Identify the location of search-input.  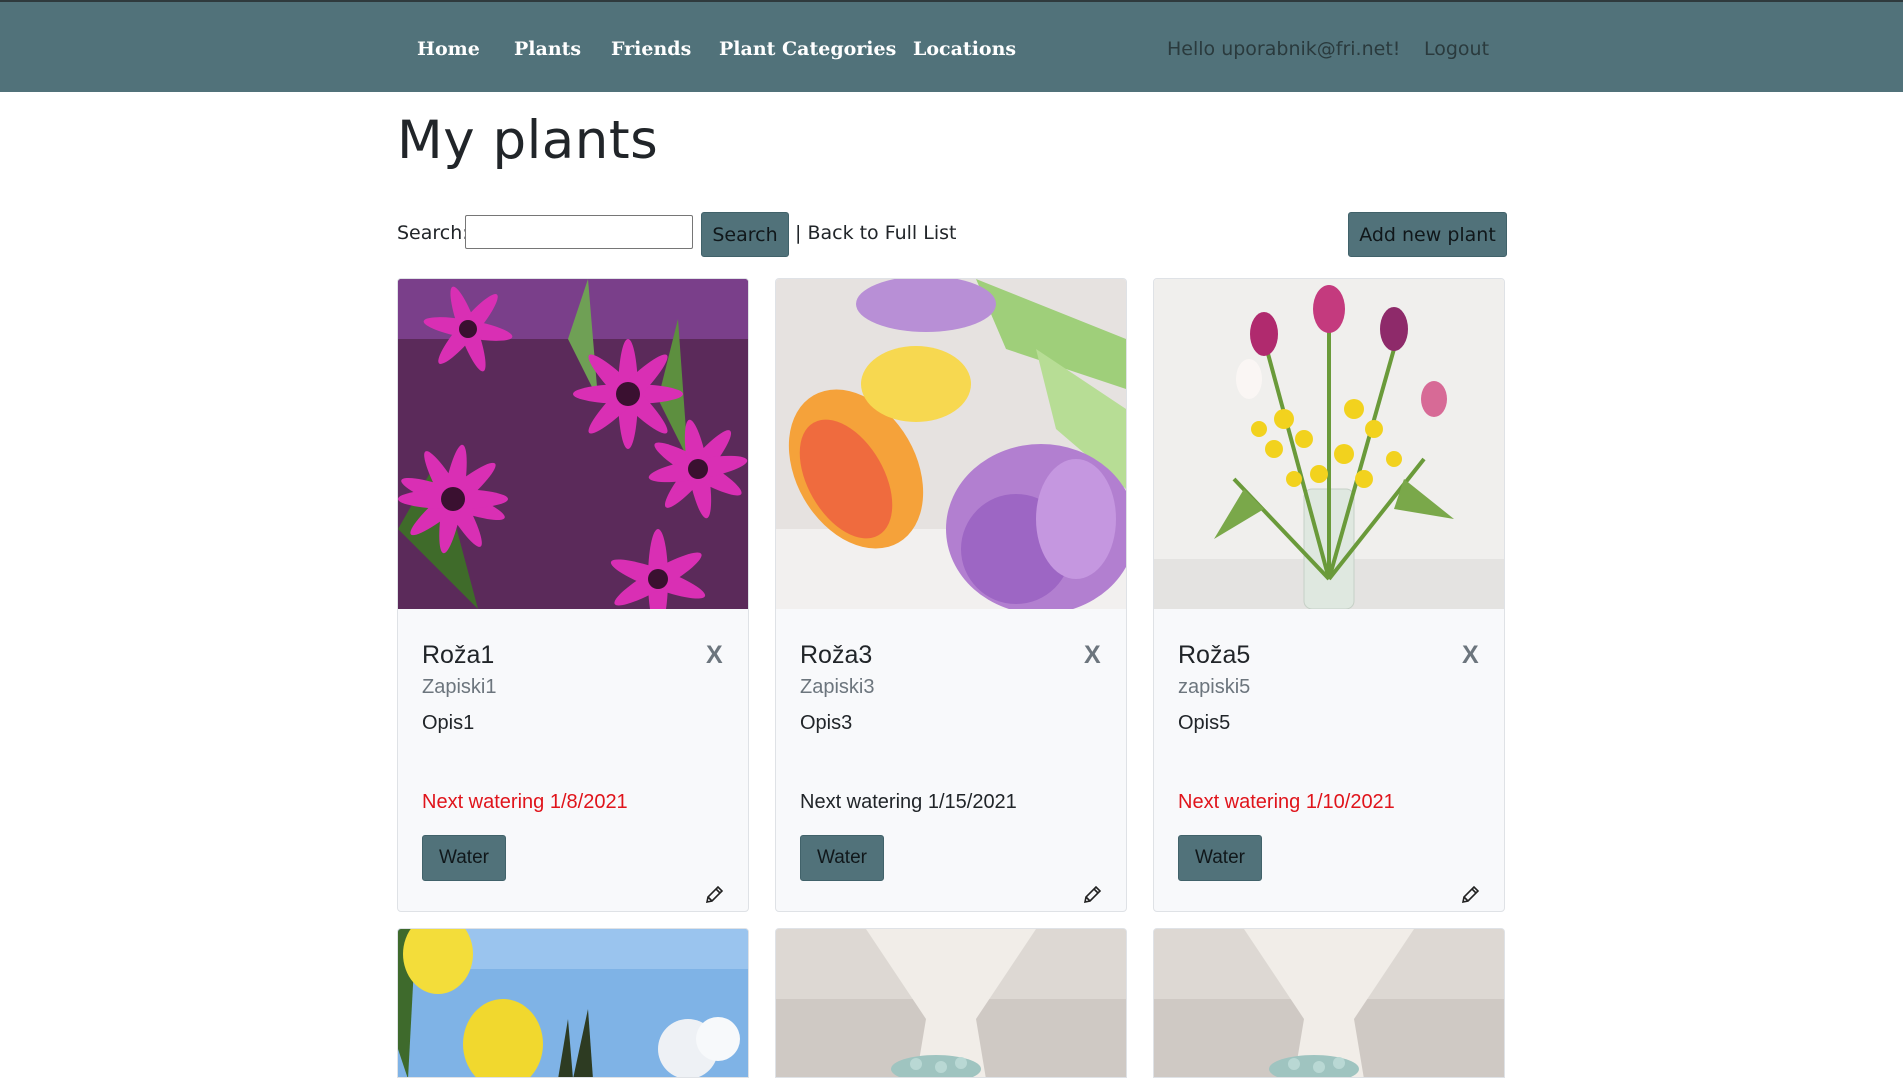
(579, 232).